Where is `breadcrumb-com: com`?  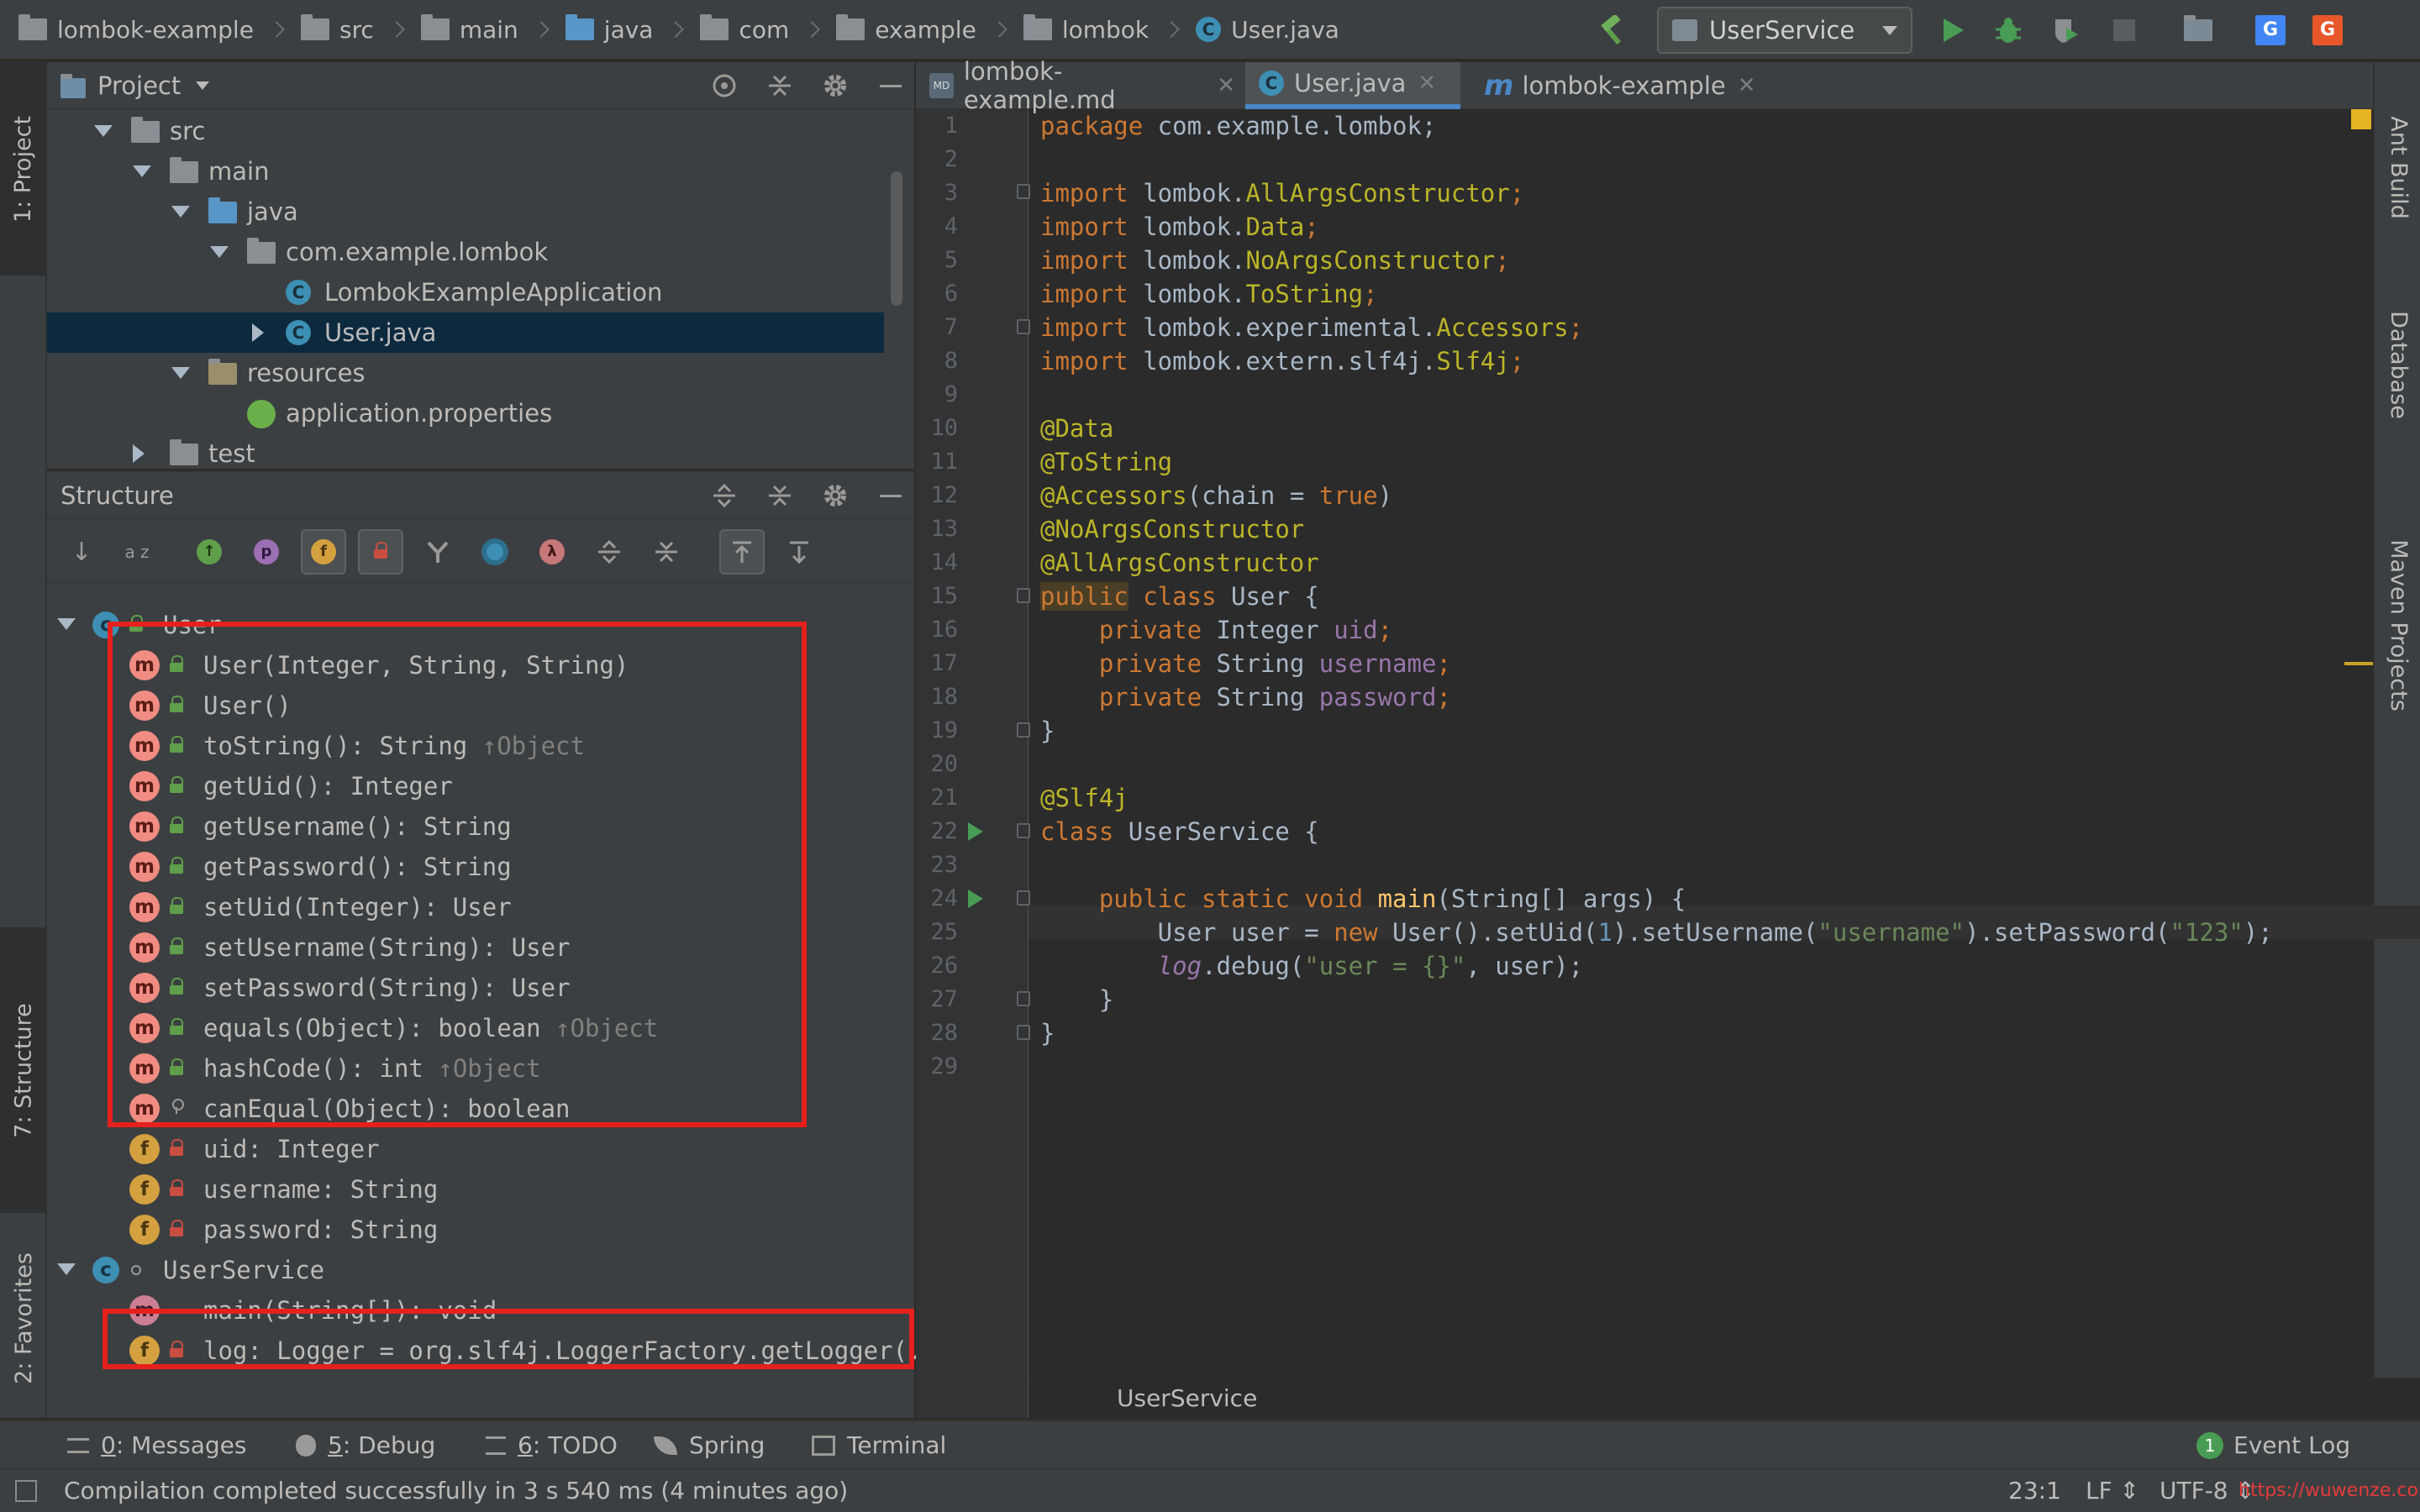
breadcrumb-com: com is located at coordinates (751, 30).